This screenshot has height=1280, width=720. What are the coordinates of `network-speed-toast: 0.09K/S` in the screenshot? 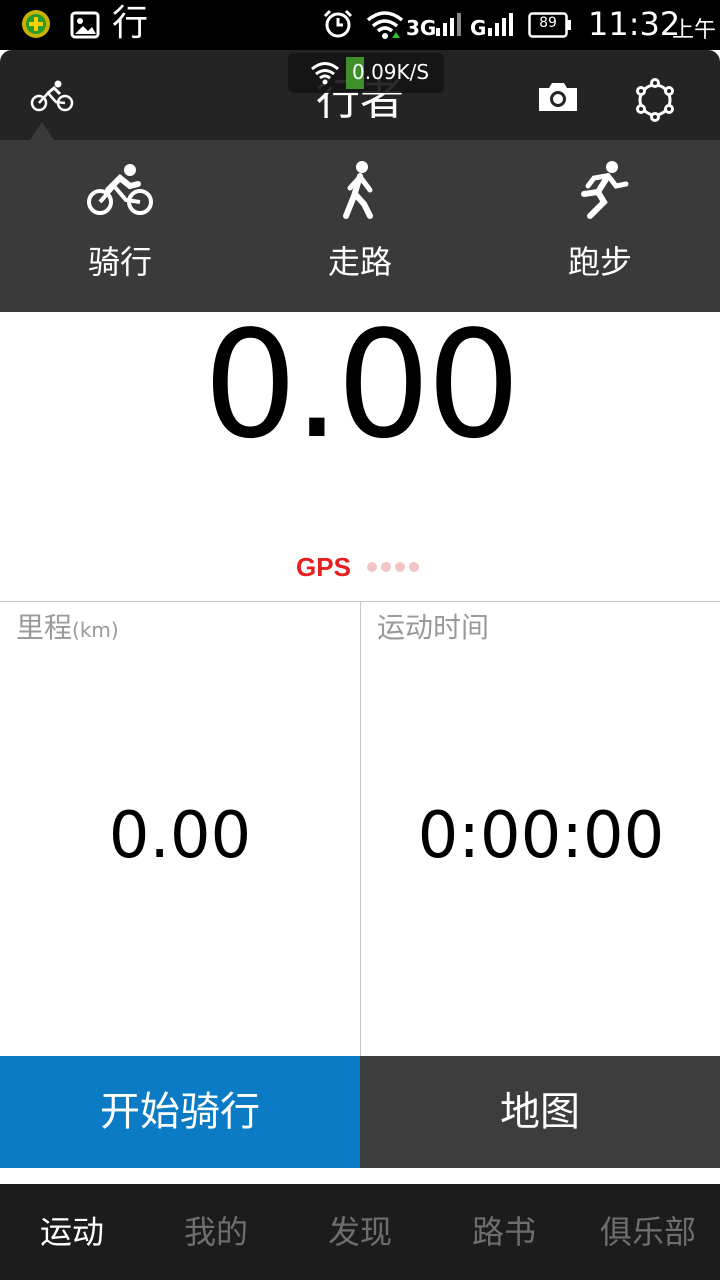 It's located at (366, 73).